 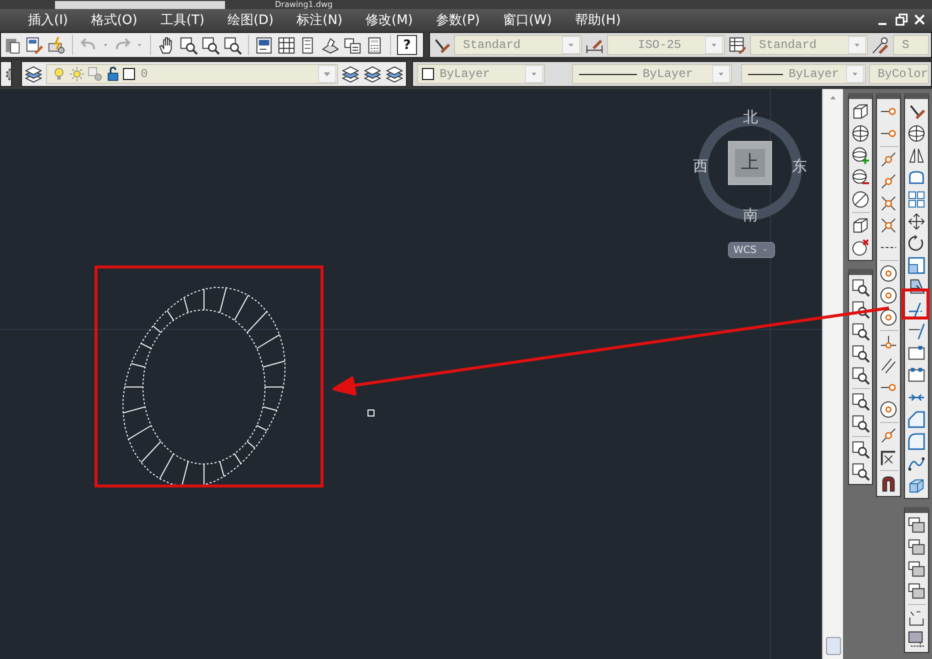 What do you see at coordinates (916, 304) in the screenshot?
I see `highlight-frame` at bounding box center [916, 304].